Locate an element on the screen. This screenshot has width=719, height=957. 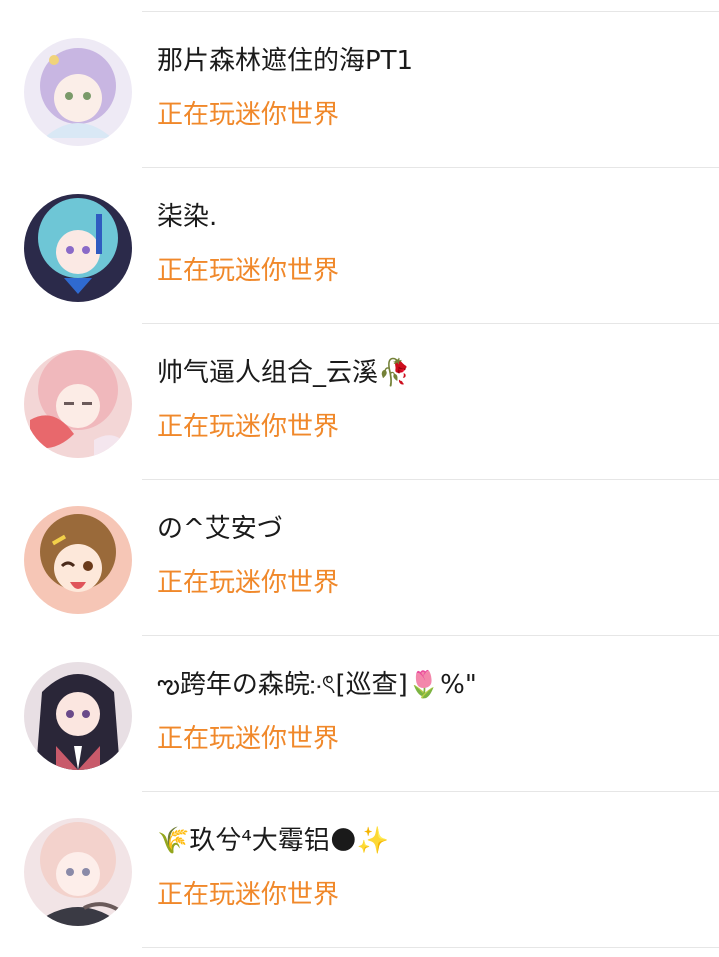
friend-name: 🌾玖兮⁴大霉铝🌑✨ is located at coordinates (273, 841).